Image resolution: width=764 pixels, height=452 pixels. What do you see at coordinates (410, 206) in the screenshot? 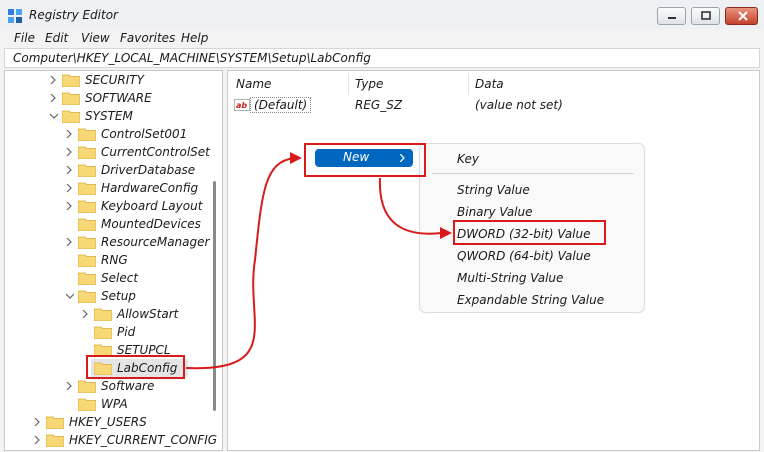
I see `arrow-new-to-dword` at bounding box center [410, 206].